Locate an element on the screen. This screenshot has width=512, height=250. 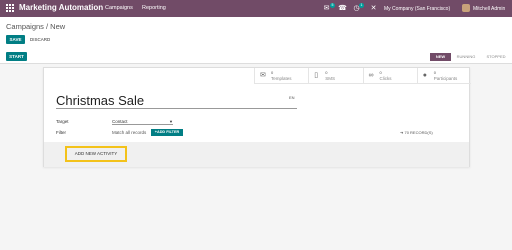
filter-match-text: Match all records is located at coordinates (129, 132).